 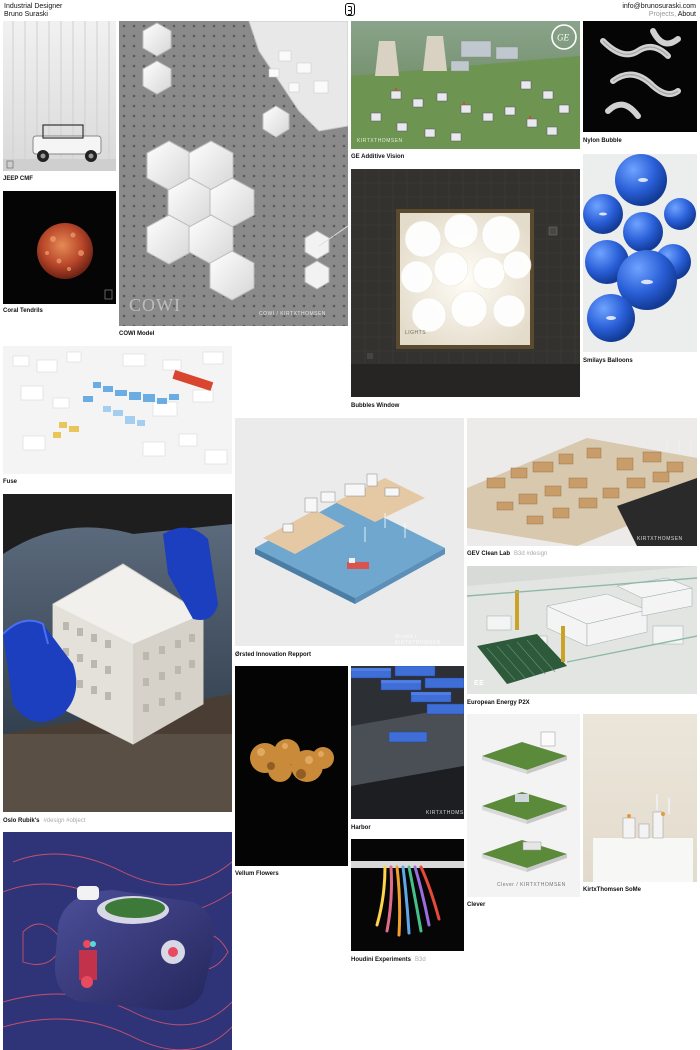 I want to click on clever-image, so click(x=523, y=805).